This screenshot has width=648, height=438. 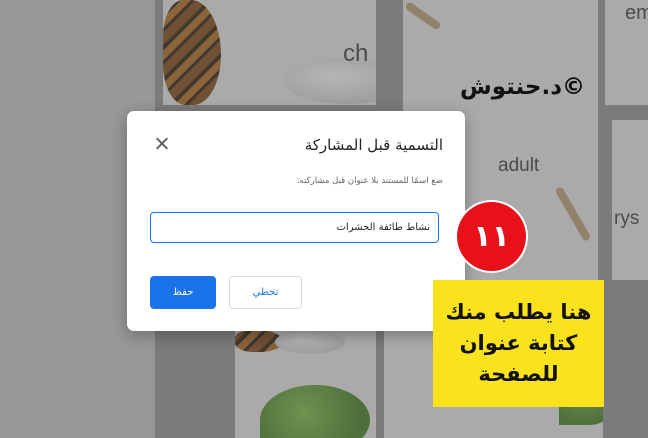 What do you see at coordinates (369, 181) in the screenshot?
I see `dialog-description: ضع اسمًا للمستند بلا عنوان قبل مشاركته:` at bounding box center [369, 181].